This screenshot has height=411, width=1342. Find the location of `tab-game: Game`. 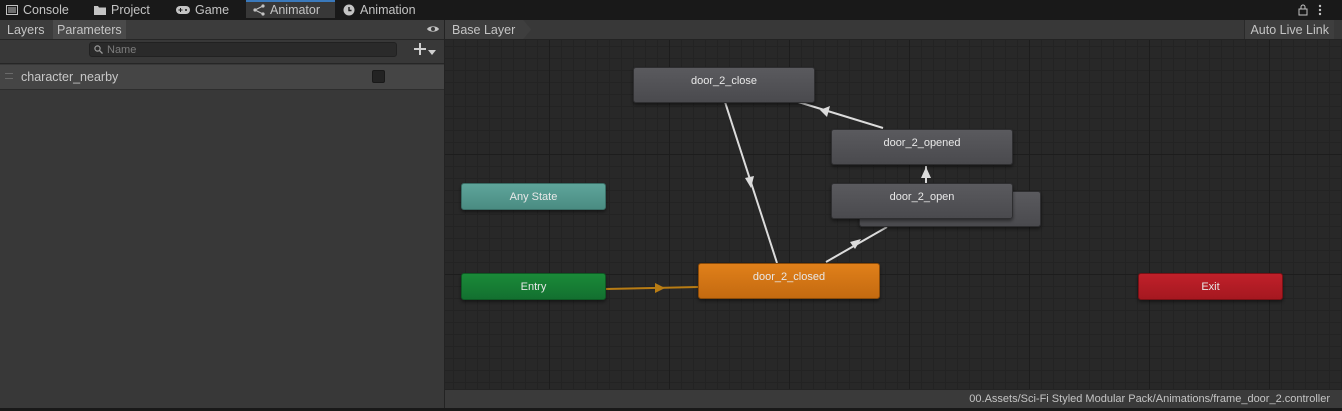

tab-game: Game is located at coordinates (202, 10).